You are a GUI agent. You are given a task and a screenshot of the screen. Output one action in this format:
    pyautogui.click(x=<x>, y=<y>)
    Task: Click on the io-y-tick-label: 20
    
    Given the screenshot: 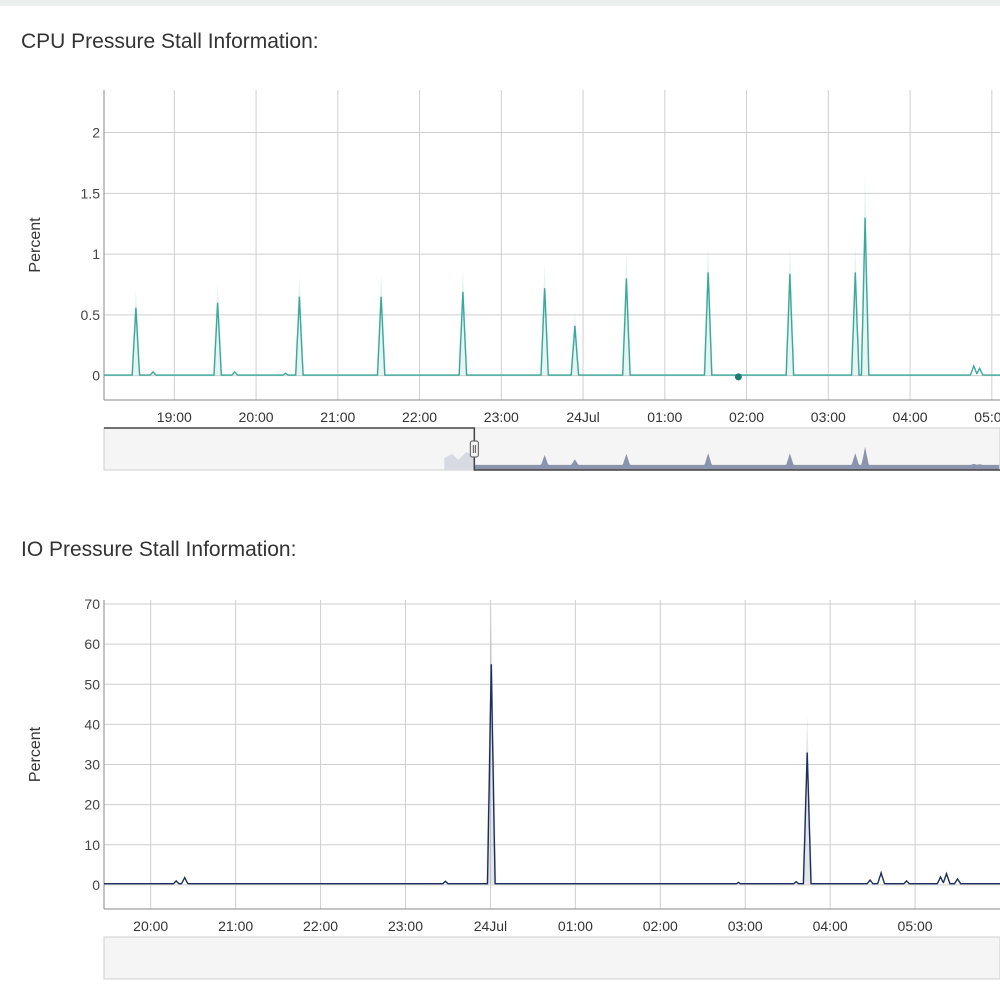 What is the action you would take?
    pyautogui.click(x=92, y=805)
    